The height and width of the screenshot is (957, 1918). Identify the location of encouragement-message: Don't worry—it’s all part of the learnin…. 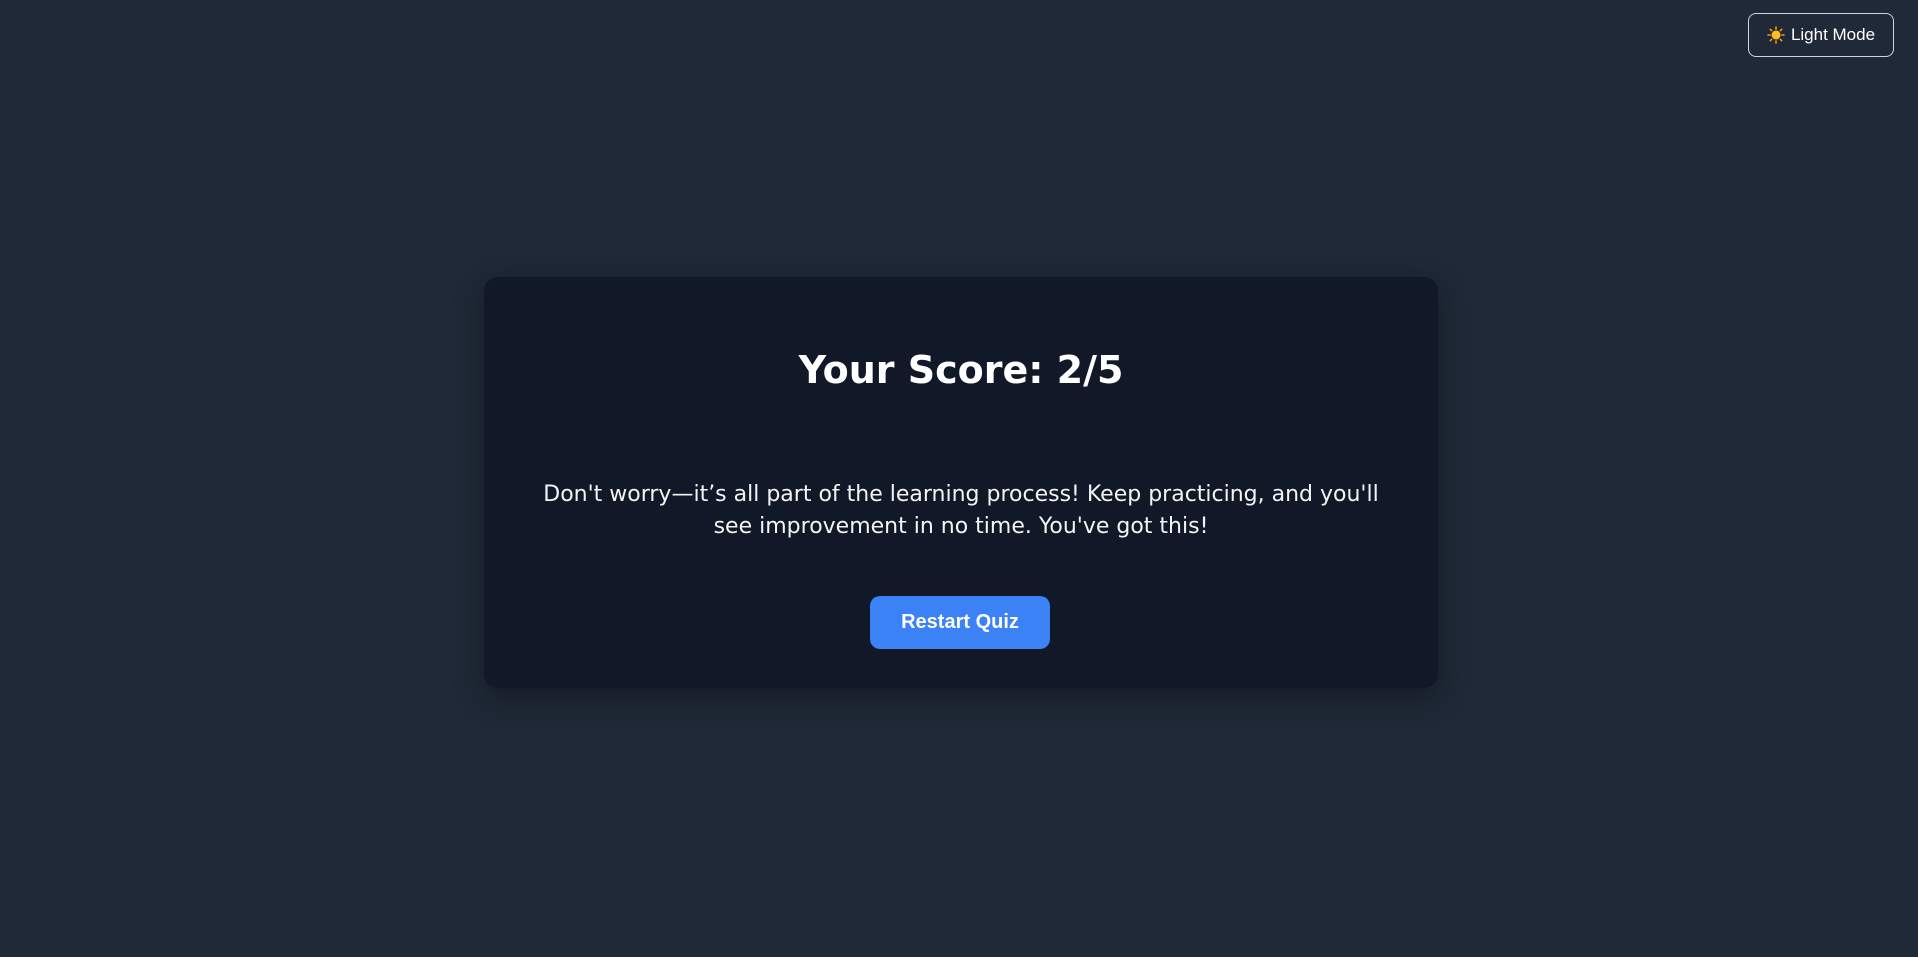
(961, 510).